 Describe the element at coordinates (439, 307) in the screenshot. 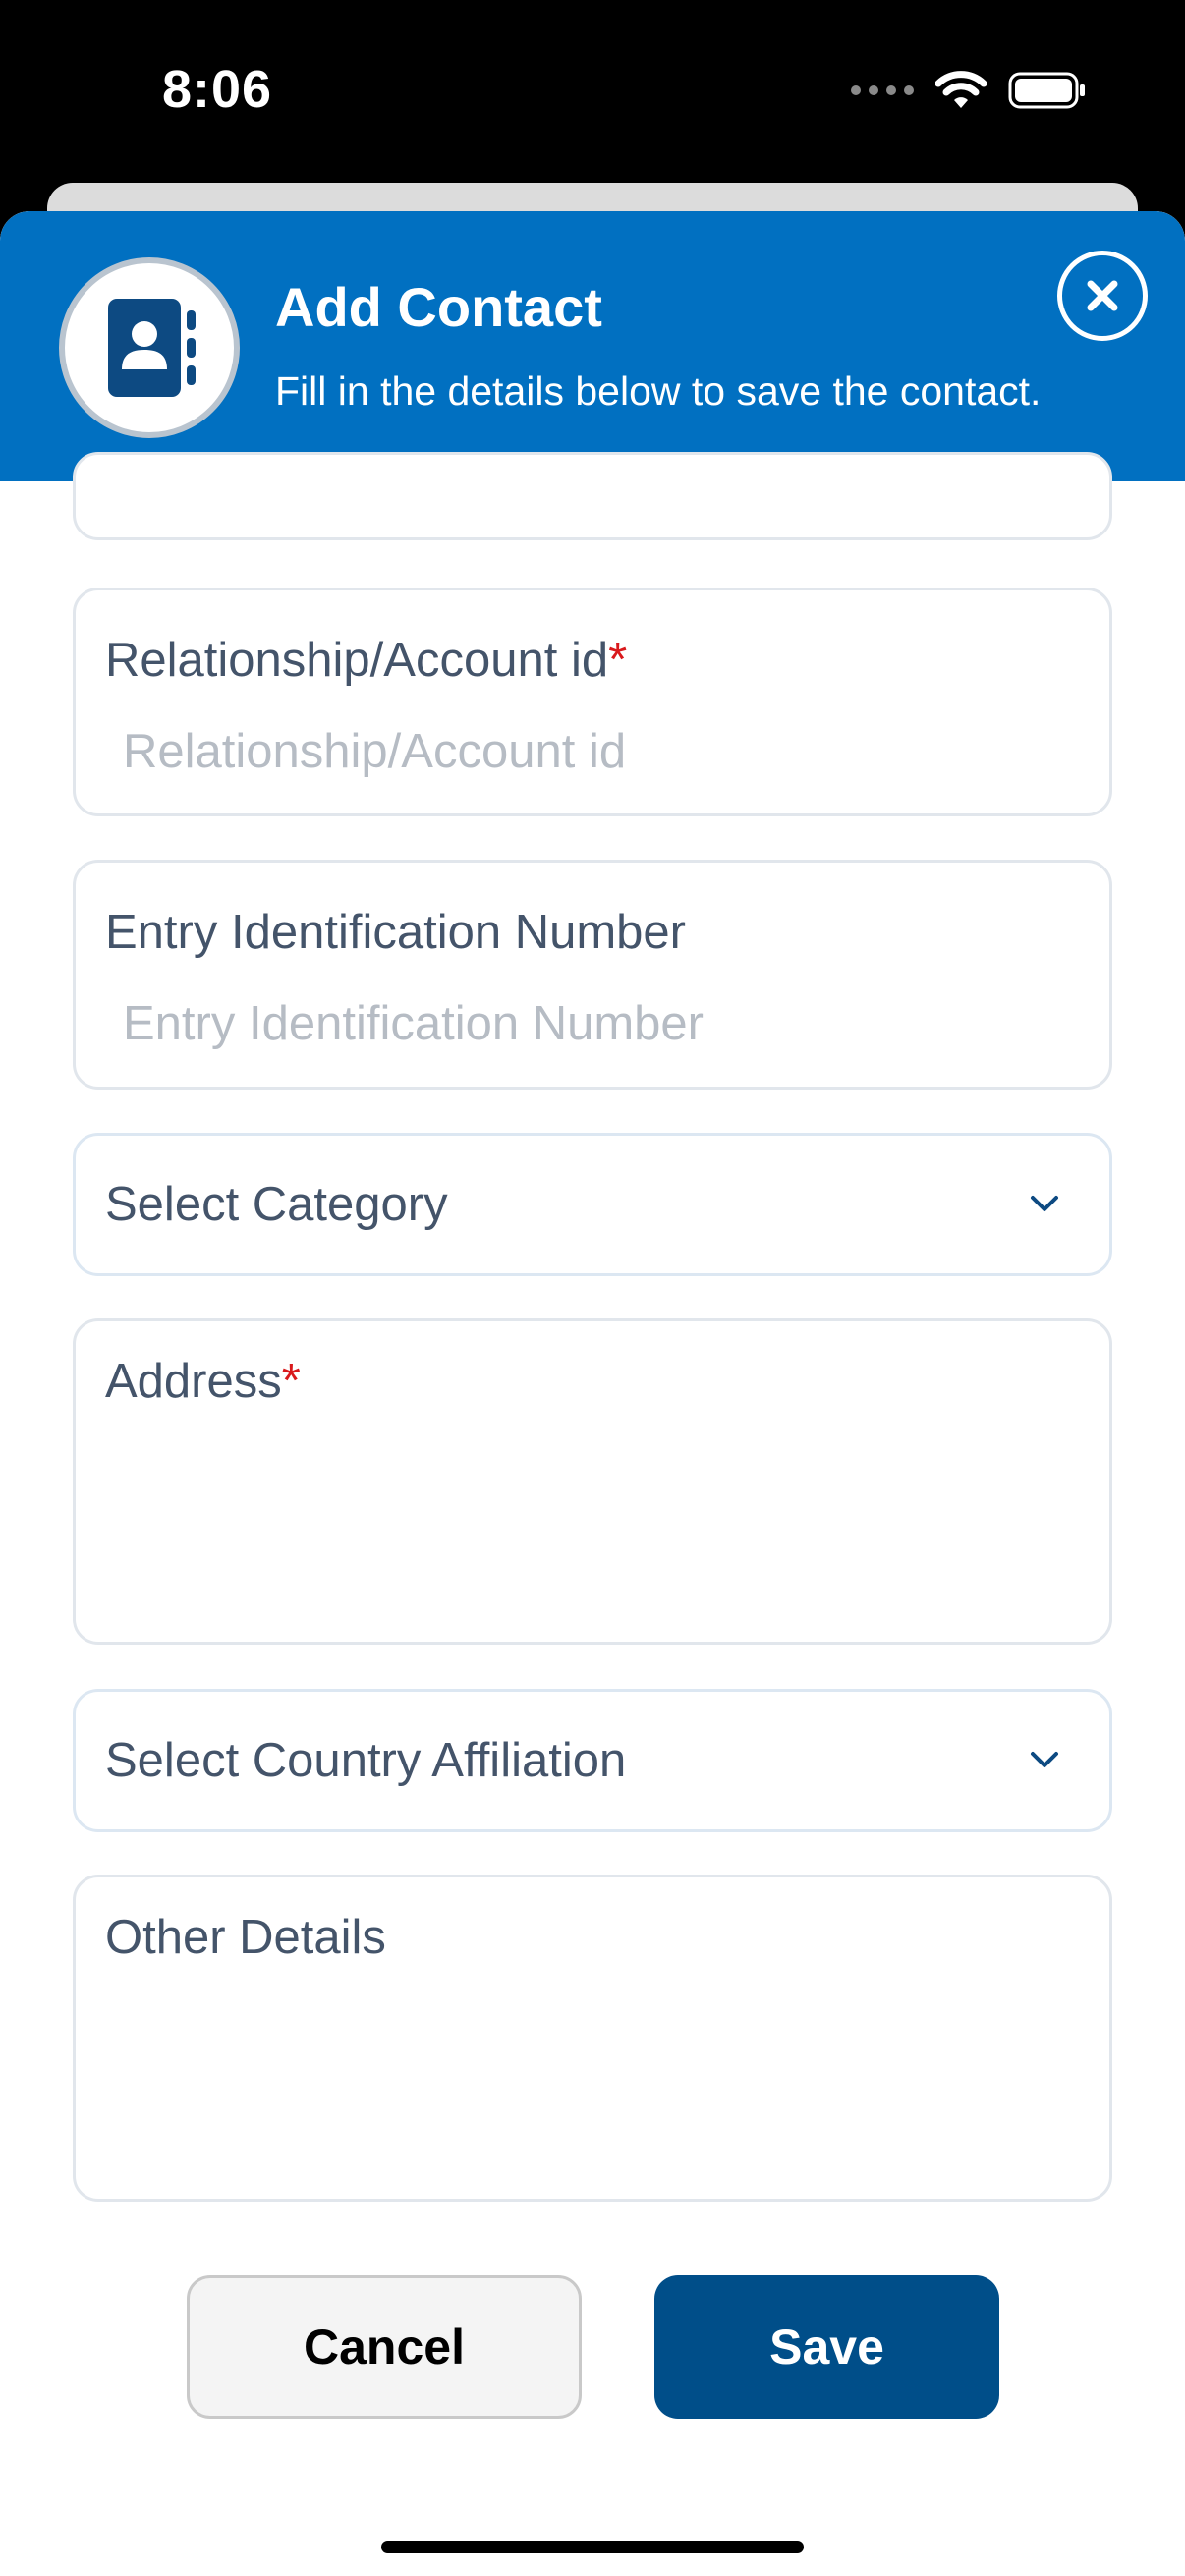

I see `header-title: Add Contact` at that location.